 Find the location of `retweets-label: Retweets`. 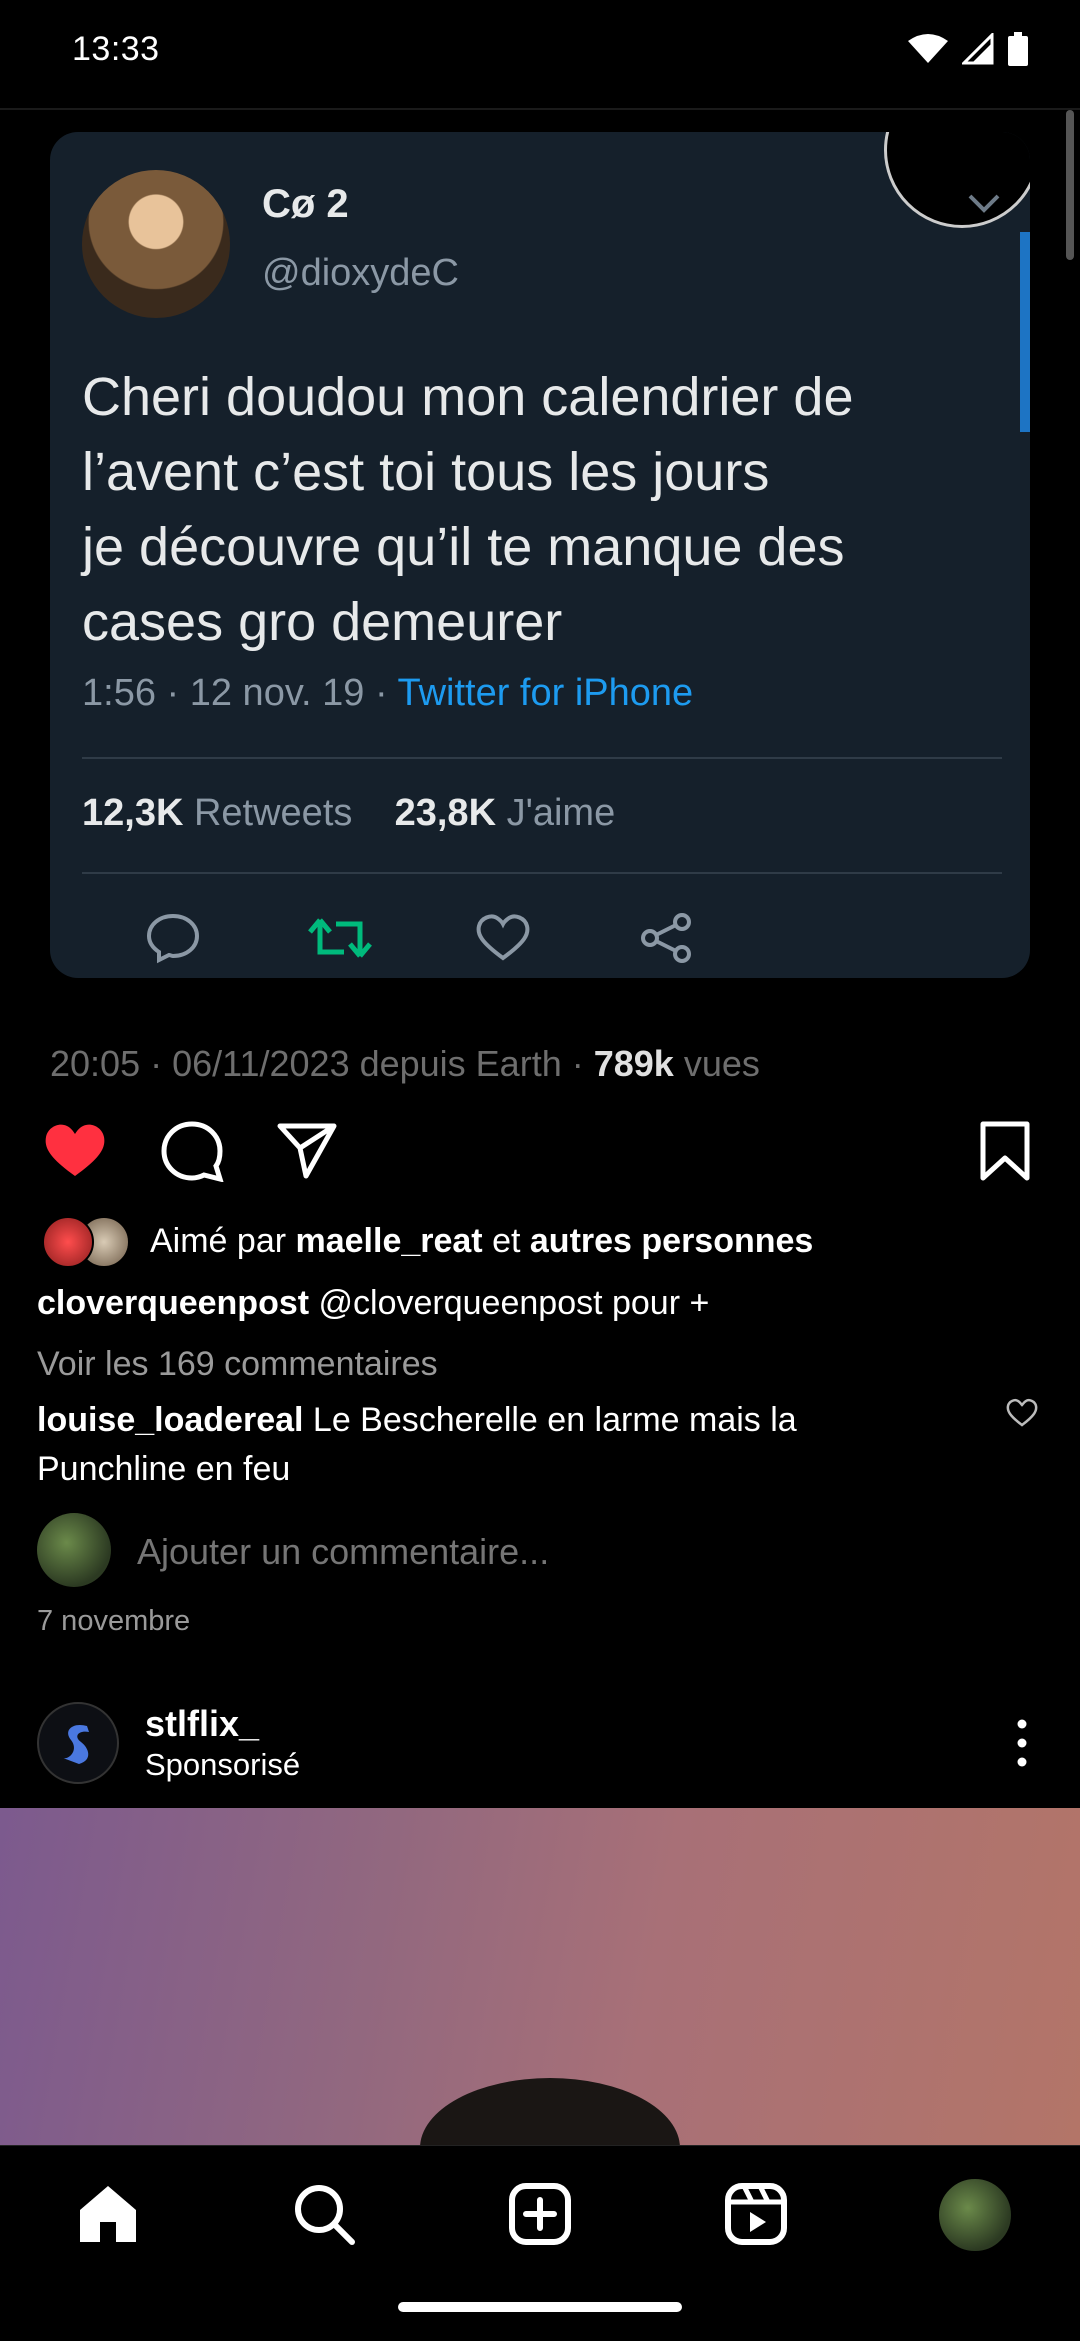

retweets-label: Retweets is located at coordinates (273, 813).